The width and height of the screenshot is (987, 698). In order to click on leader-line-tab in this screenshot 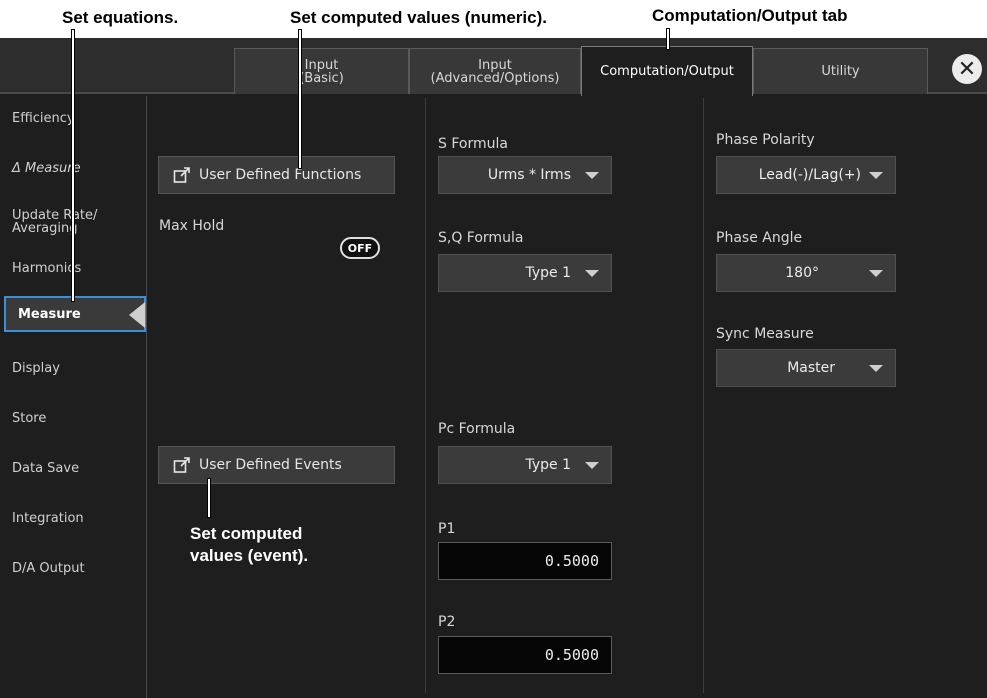, I will do `click(668, 39)`.